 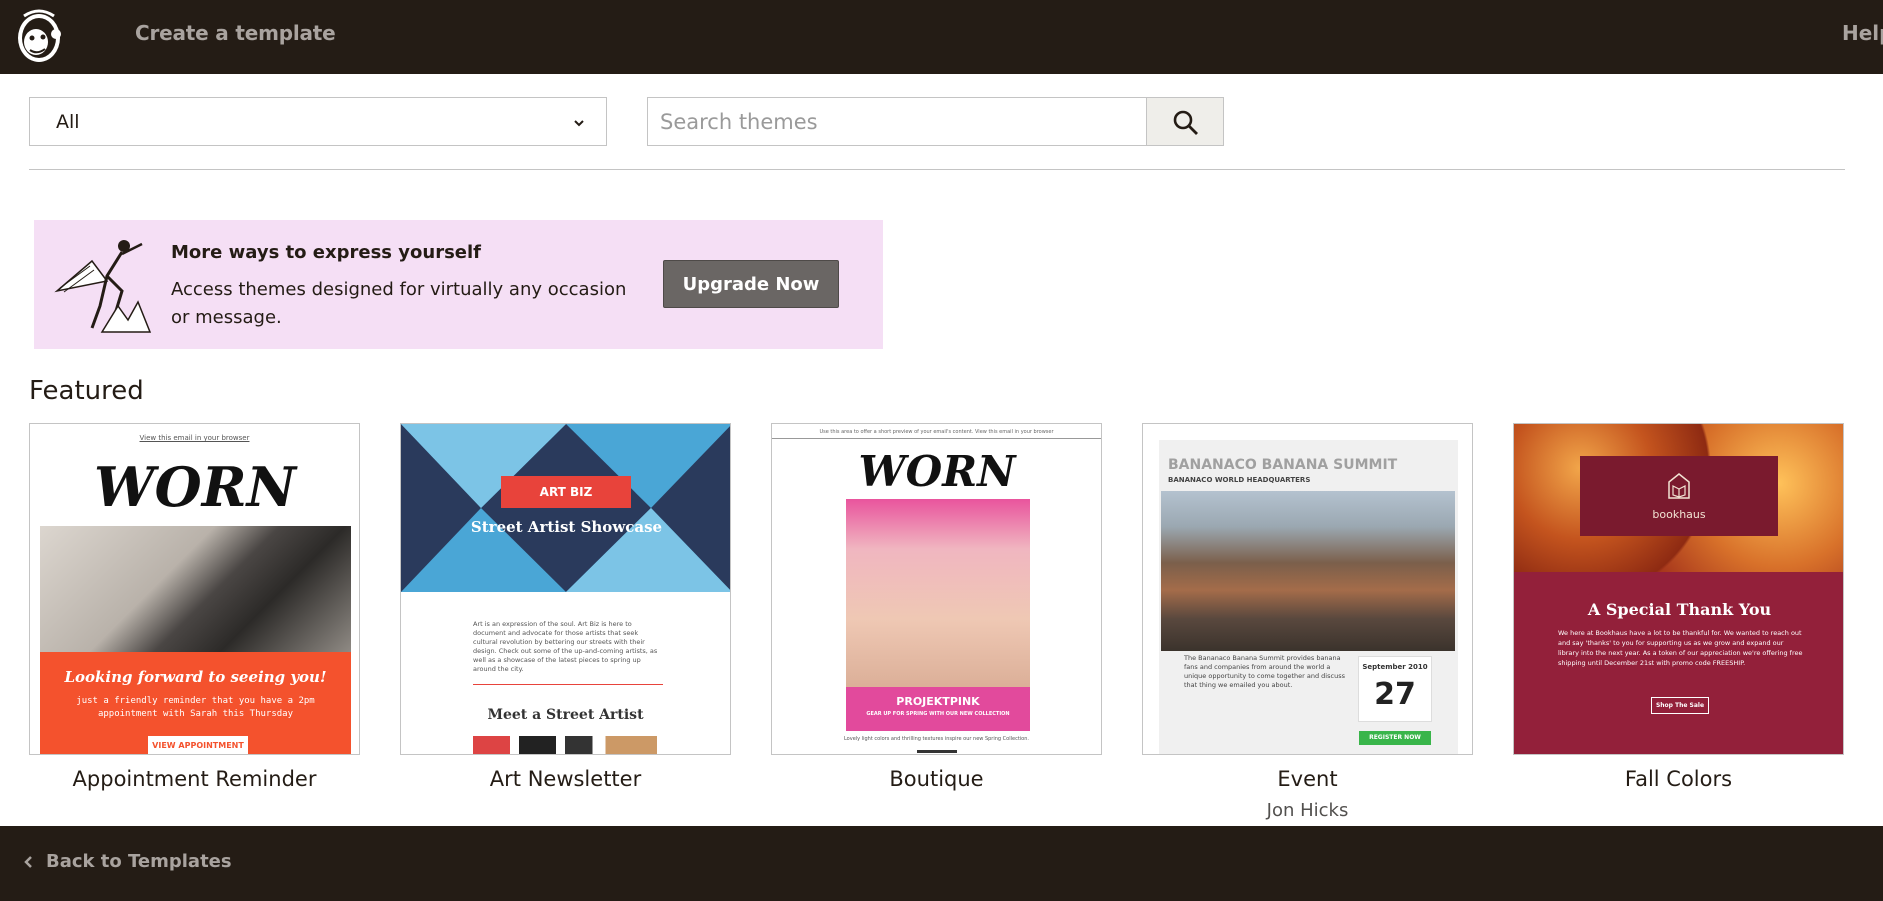 What do you see at coordinates (1679, 609) in the screenshot?
I see `preview-heading: A Special Thank You` at bounding box center [1679, 609].